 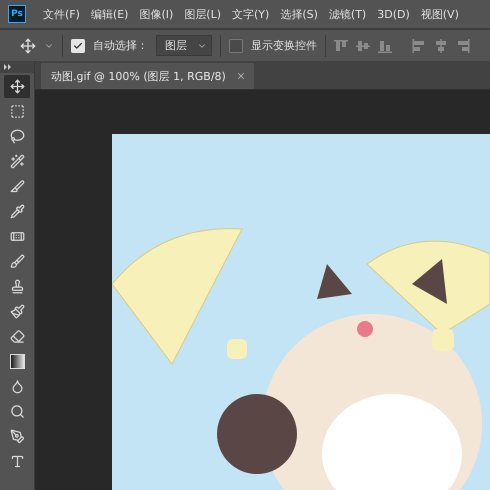 I want to click on tool-button, so click(x=17, y=86).